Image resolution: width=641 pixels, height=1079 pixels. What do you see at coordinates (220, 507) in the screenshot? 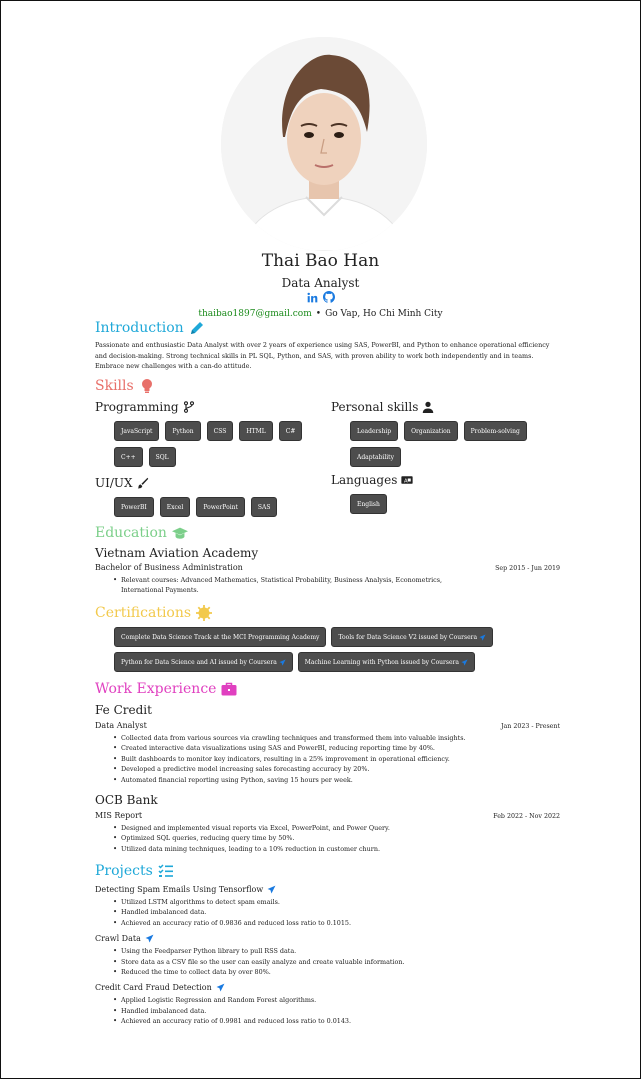
I see `skill-tag: PowerPoint` at bounding box center [220, 507].